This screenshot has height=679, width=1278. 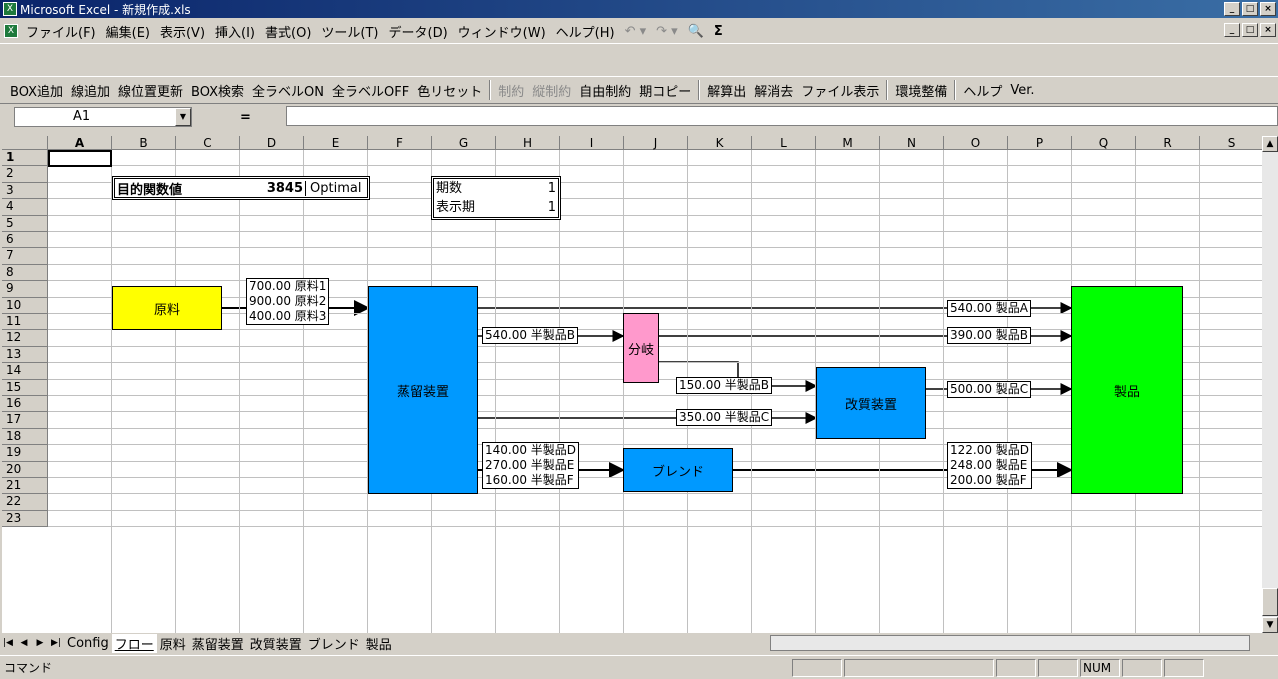 What do you see at coordinates (276, 643) in the screenshot?
I see `tab-reform: 改質装置` at bounding box center [276, 643].